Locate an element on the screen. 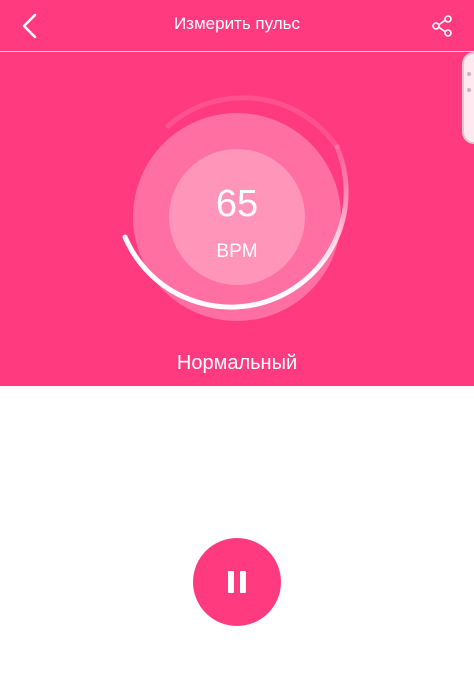  share-button is located at coordinates (442, 26).